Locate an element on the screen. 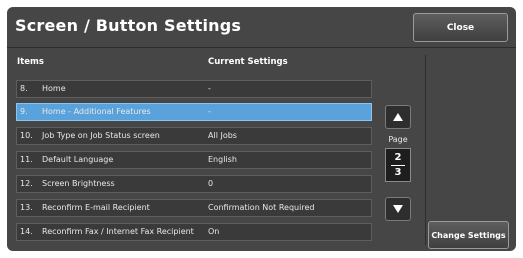 The width and height of the screenshot is (523, 258). row-item-name: Home is located at coordinates (54, 88).